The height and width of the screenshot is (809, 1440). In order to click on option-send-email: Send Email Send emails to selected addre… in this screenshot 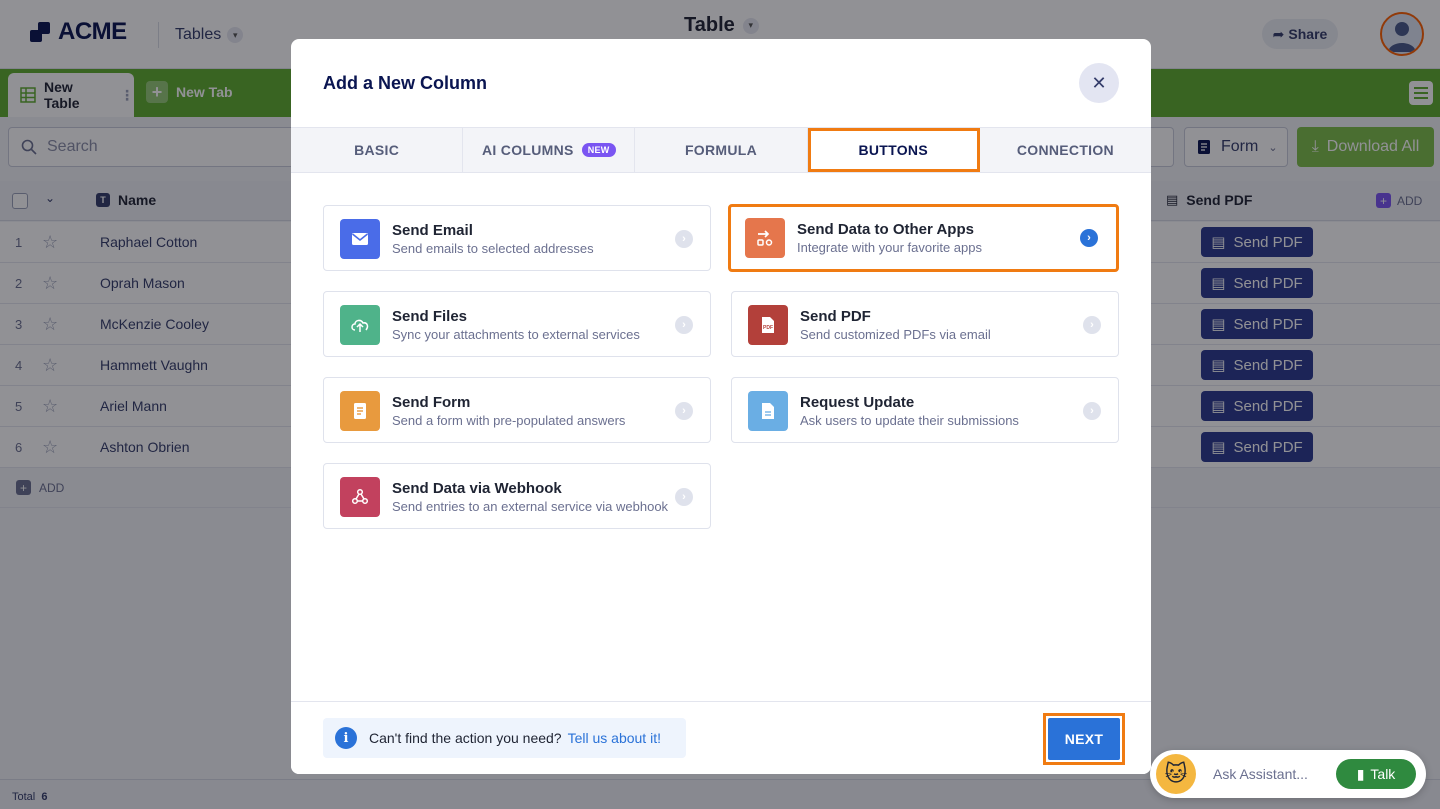, I will do `click(517, 238)`.